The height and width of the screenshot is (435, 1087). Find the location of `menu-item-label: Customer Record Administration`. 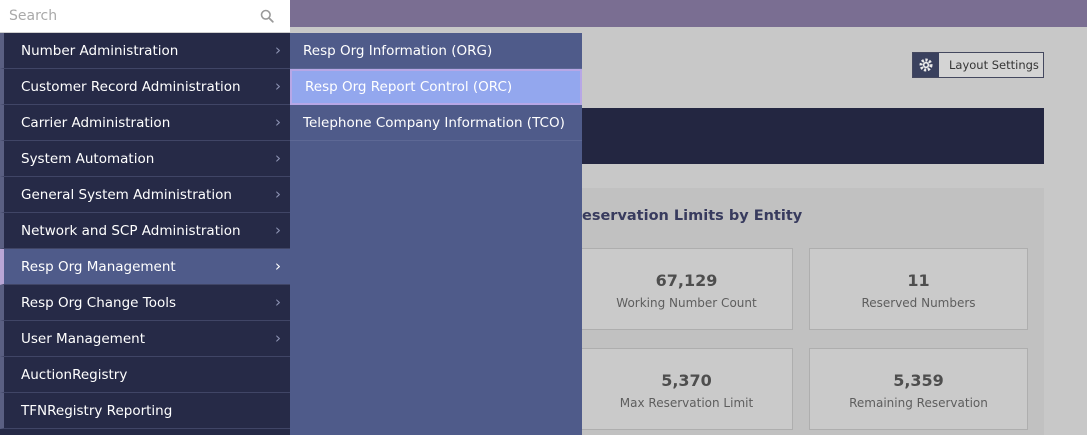

menu-item-label: Customer Record Administration is located at coordinates (131, 86).